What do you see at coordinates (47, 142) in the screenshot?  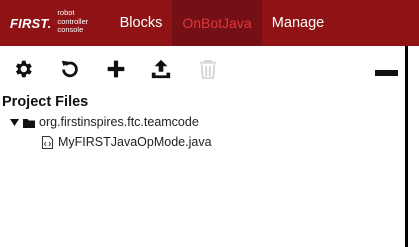 I see `java-file-icon` at bounding box center [47, 142].